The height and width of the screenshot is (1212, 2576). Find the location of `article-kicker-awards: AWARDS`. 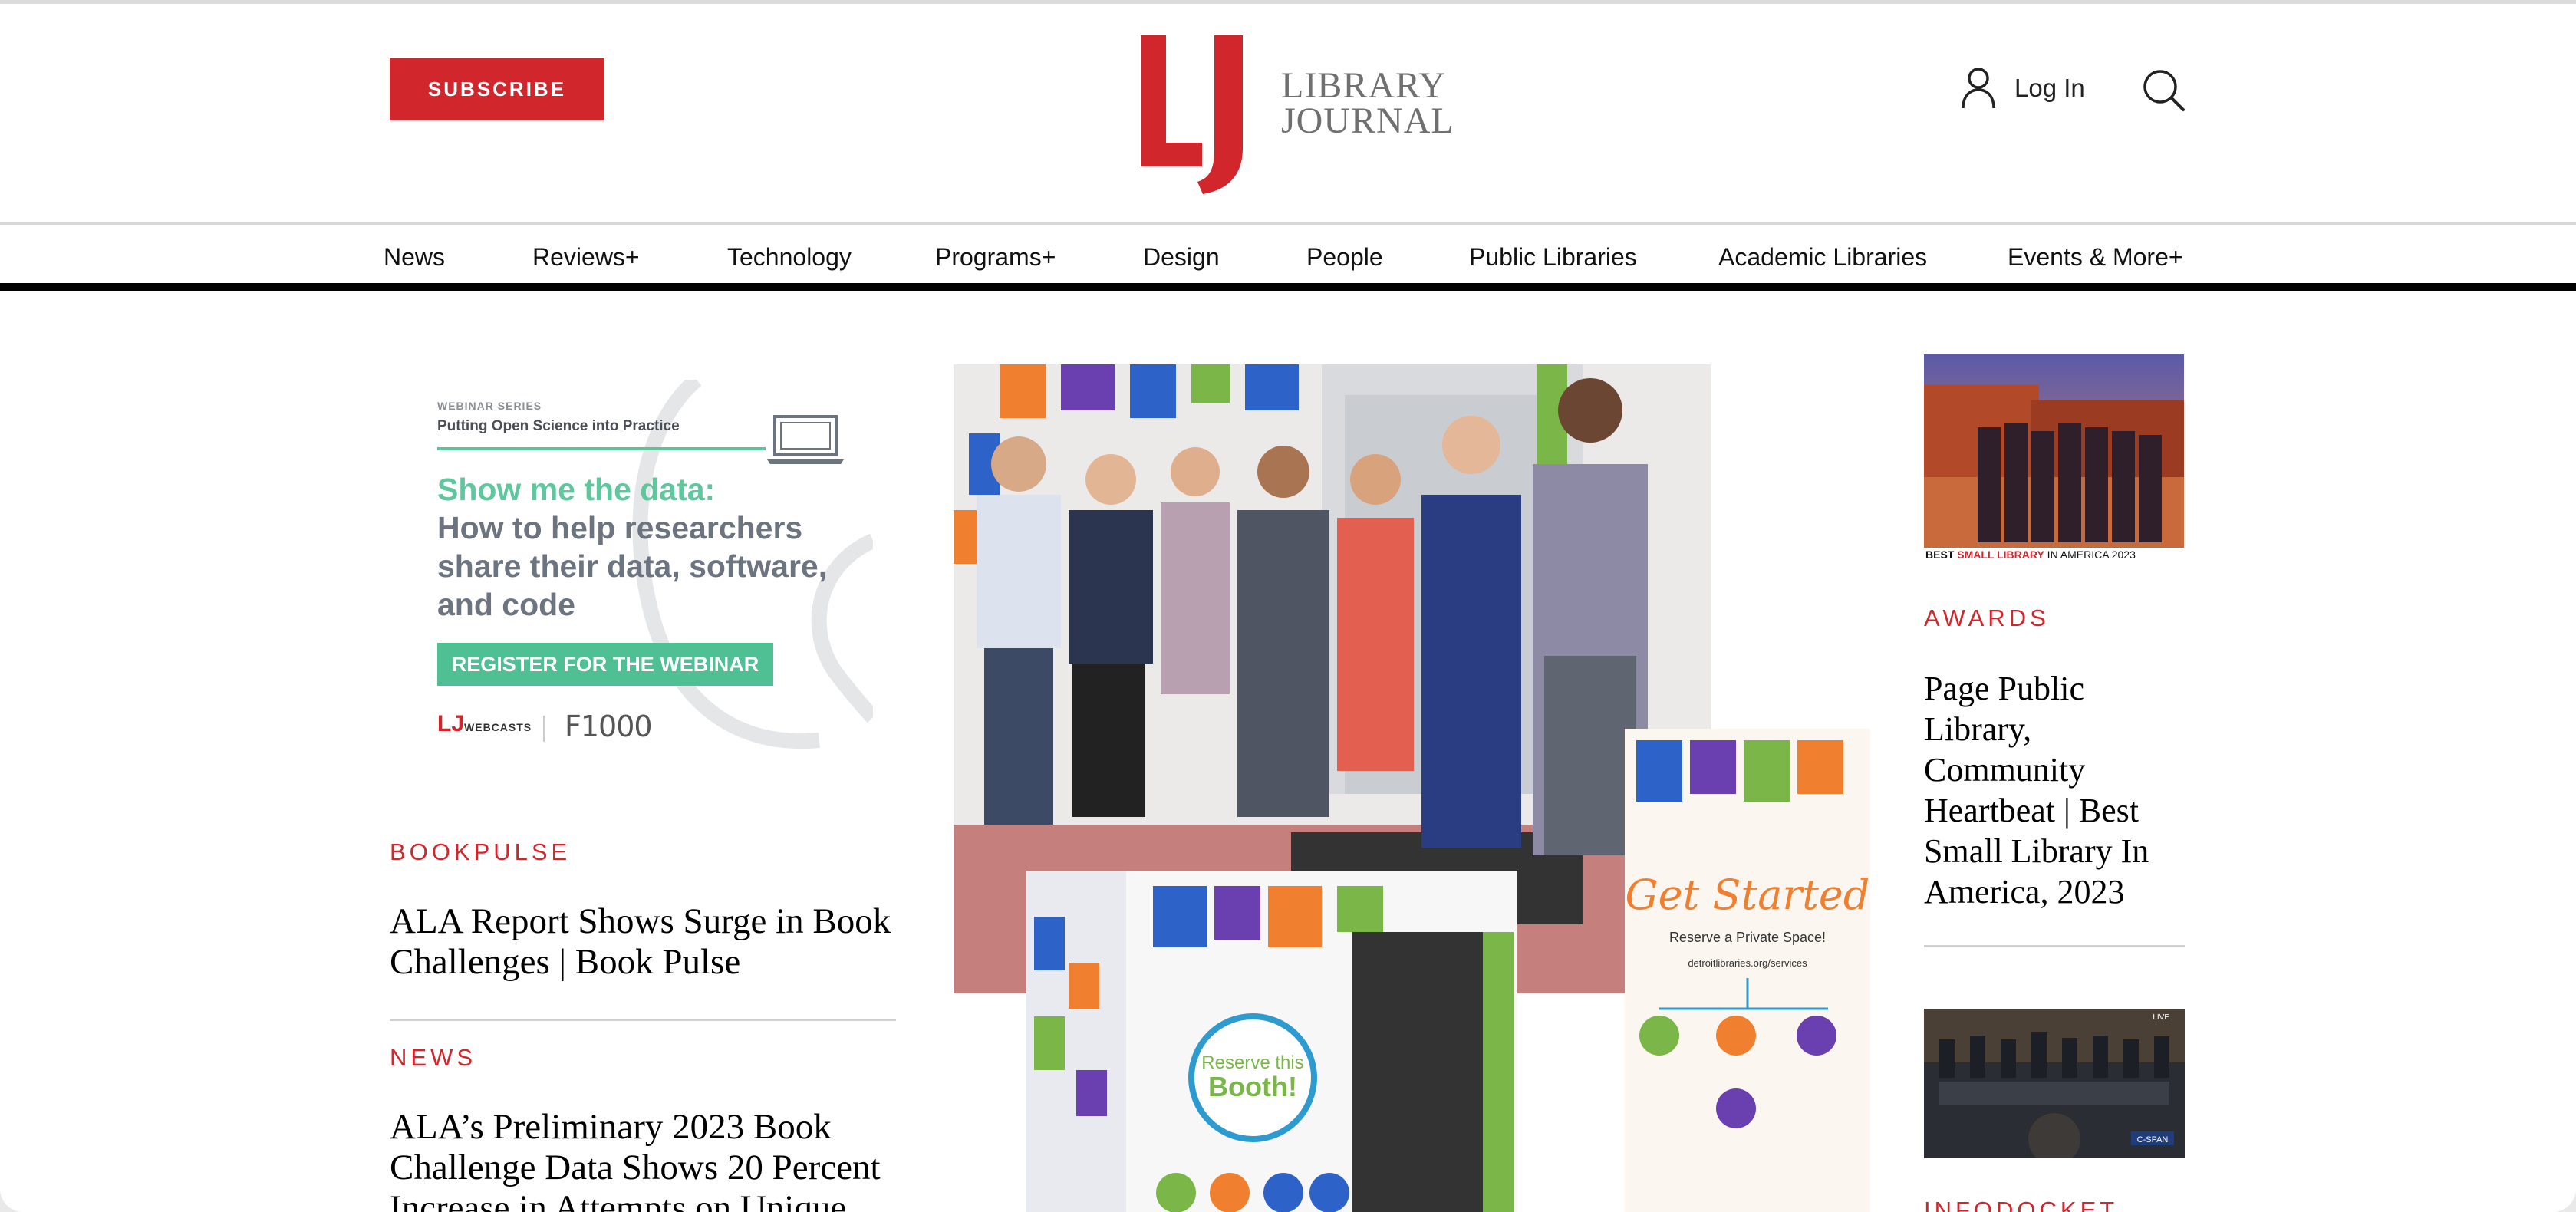

article-kicker-awards: AWARDS is located at coordinates (1987, 618).